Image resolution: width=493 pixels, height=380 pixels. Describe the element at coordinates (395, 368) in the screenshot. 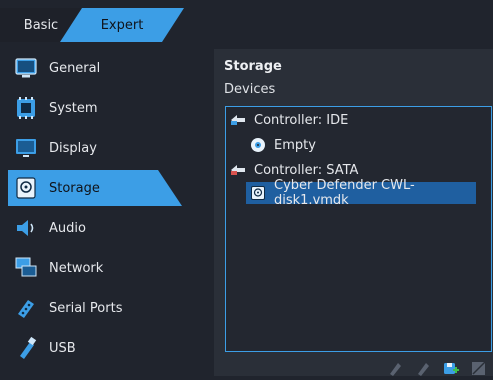

I see `add-controller-icon` at that location.